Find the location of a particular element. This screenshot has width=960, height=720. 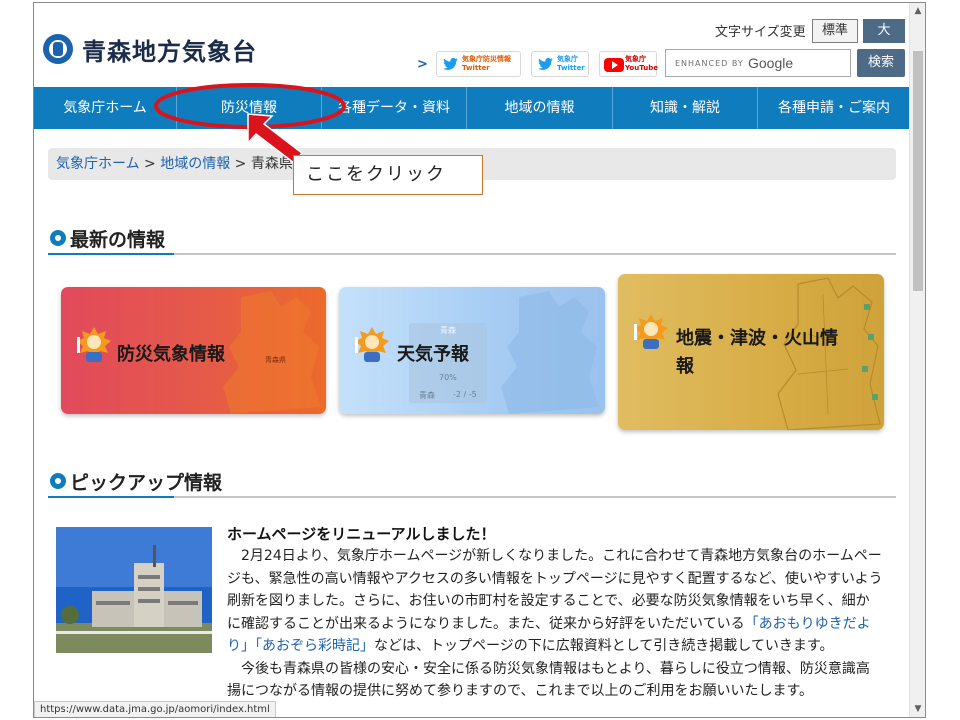

twitter-jma-link: 気象庁 Twitter is located at coordinates (560, 64).